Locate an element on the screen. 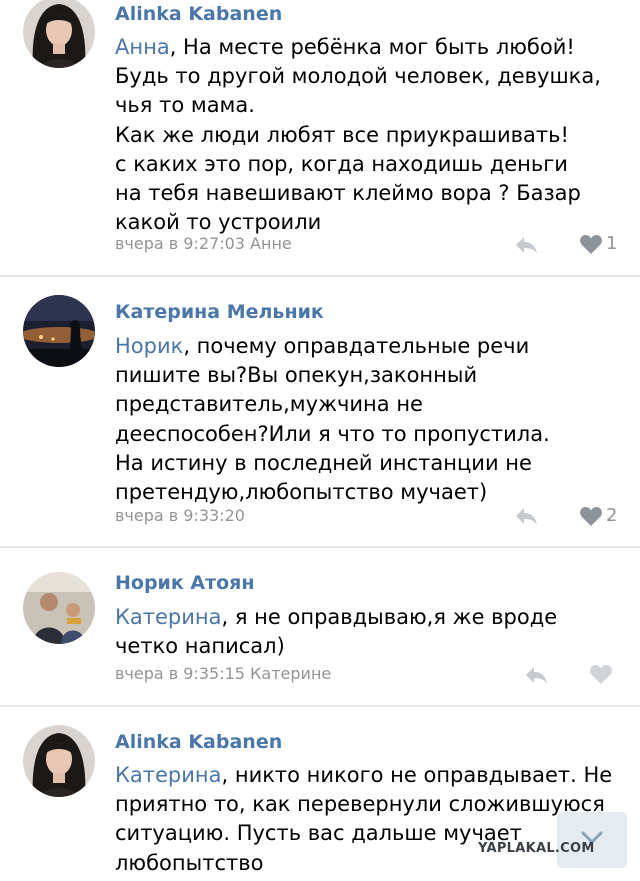 The image size is (640, 881). comment-timestamp: вчера в 9:33:20 is located at coordinates (180, 515).